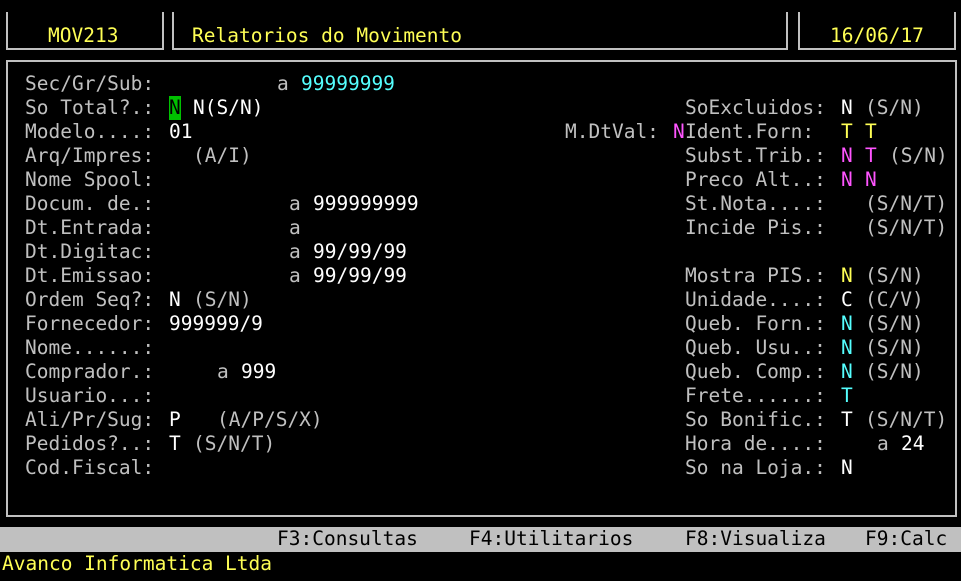 The image size is (961, 581). I want to click on sototal-value: N(S/N), so click(228, 107).